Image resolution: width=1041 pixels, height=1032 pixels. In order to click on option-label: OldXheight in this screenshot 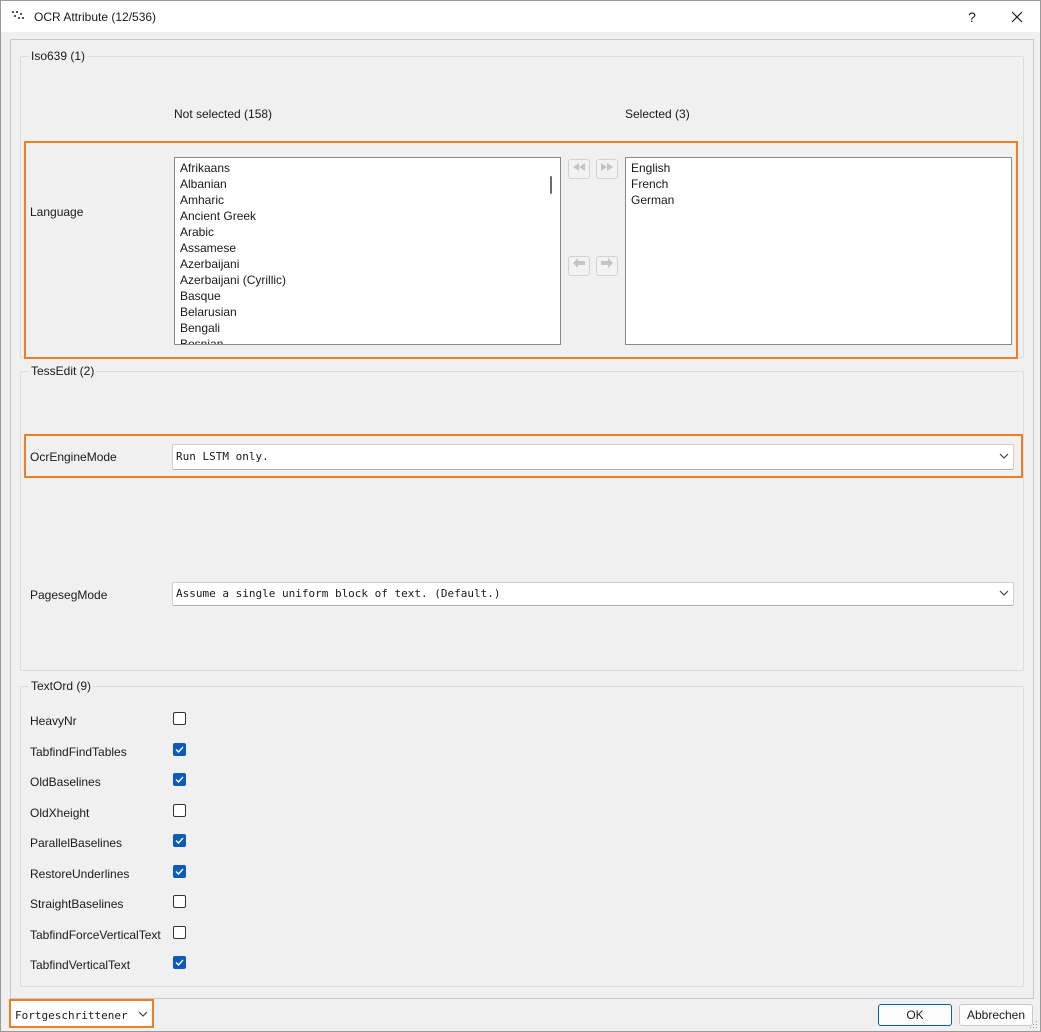, I will do `click(60, 813)`.